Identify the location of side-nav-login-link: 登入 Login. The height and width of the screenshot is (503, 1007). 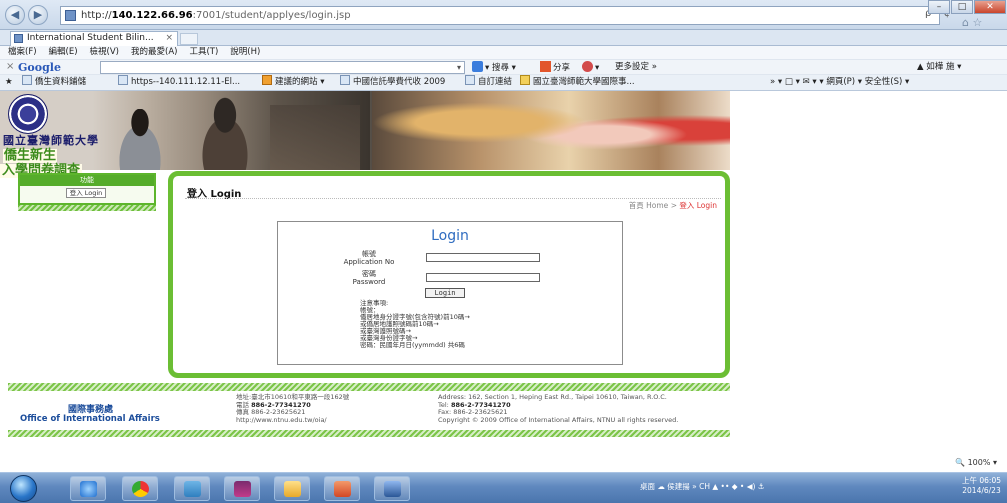
(86, 193).